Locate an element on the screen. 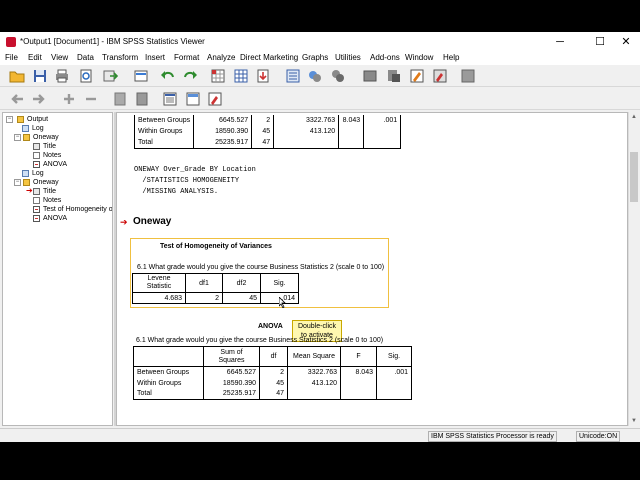 The image size is (640, 480). menu-file: File is located at coordinates (11, 57).